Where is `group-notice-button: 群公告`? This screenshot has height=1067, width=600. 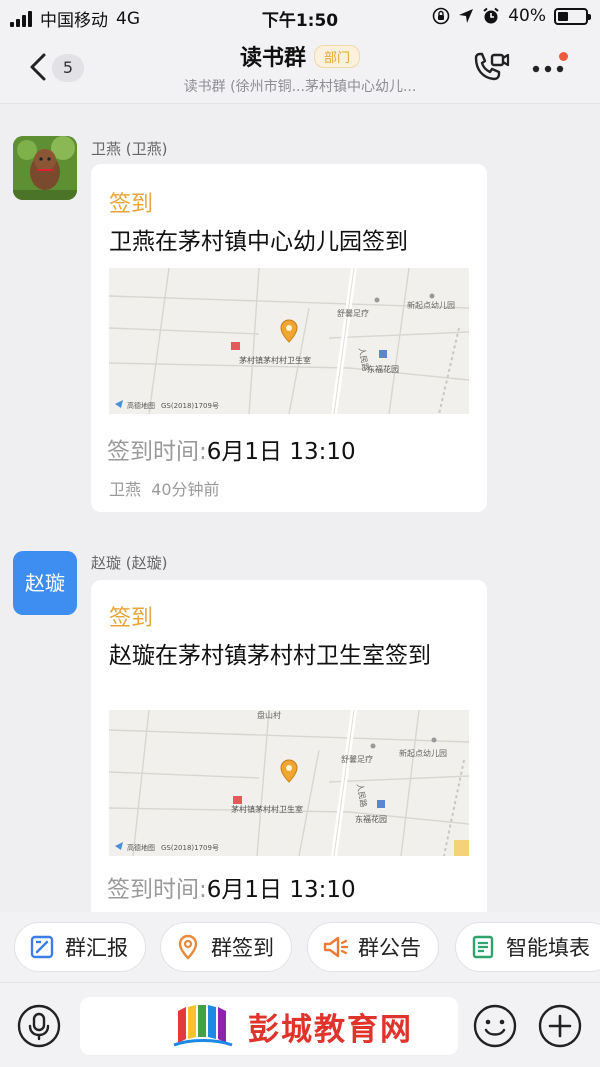
group-notice-button: 群公告 is located at coordinates (373, 947).